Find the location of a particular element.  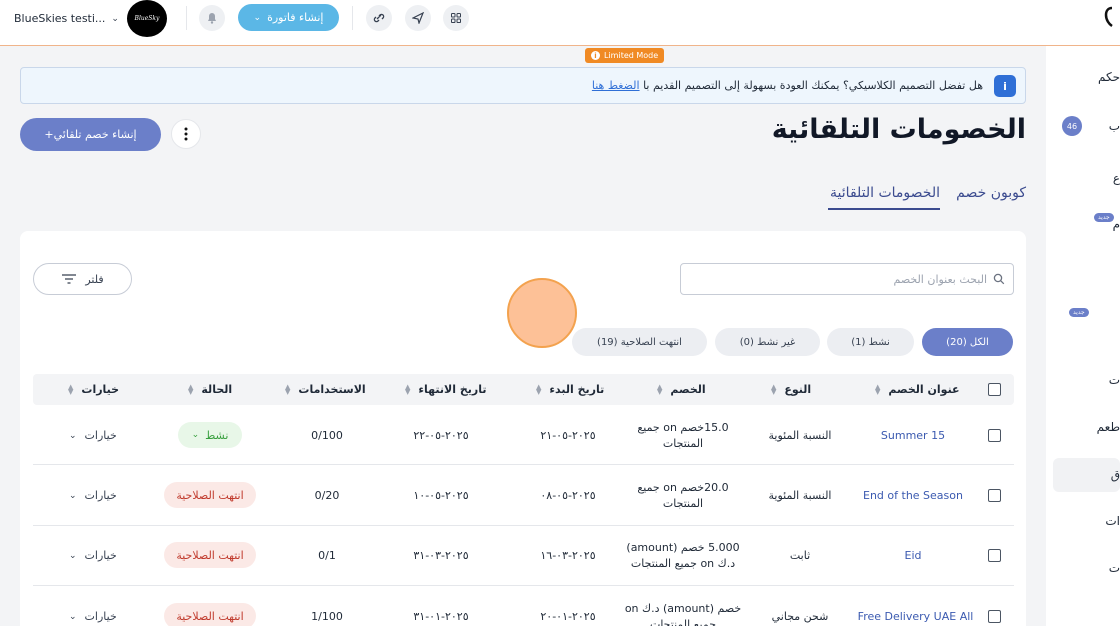

sidebar-item: طعم is located at coordinates (1108, 427).